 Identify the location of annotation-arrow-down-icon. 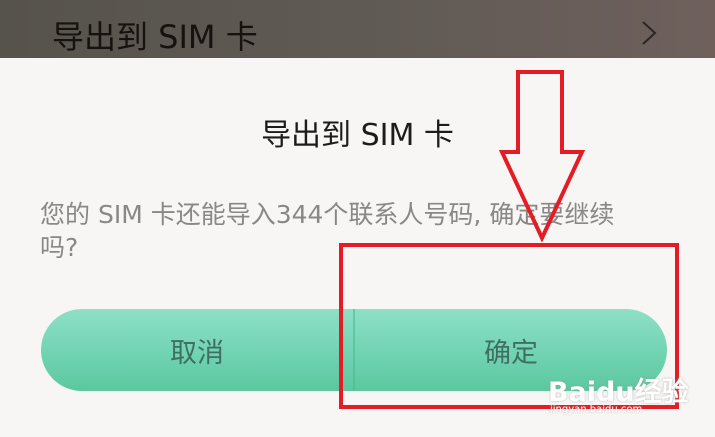
(542, 156).